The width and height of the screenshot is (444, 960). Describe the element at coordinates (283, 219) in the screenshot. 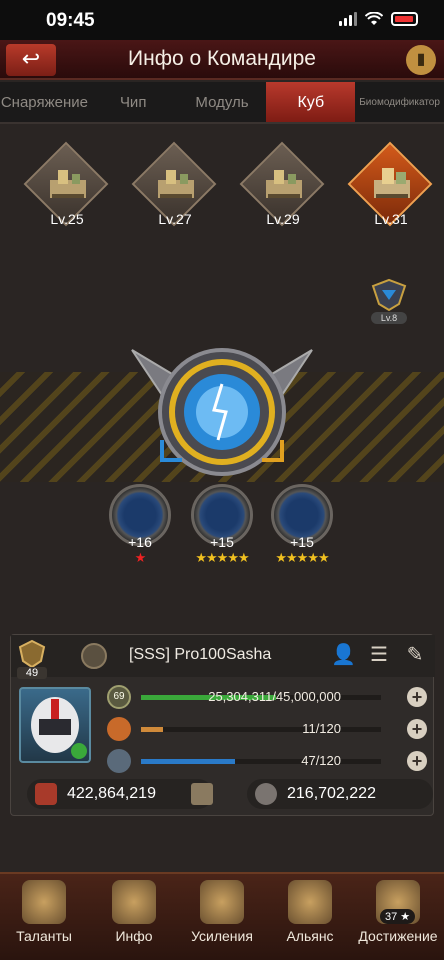

I see `building-level: Lv.29` at that location.